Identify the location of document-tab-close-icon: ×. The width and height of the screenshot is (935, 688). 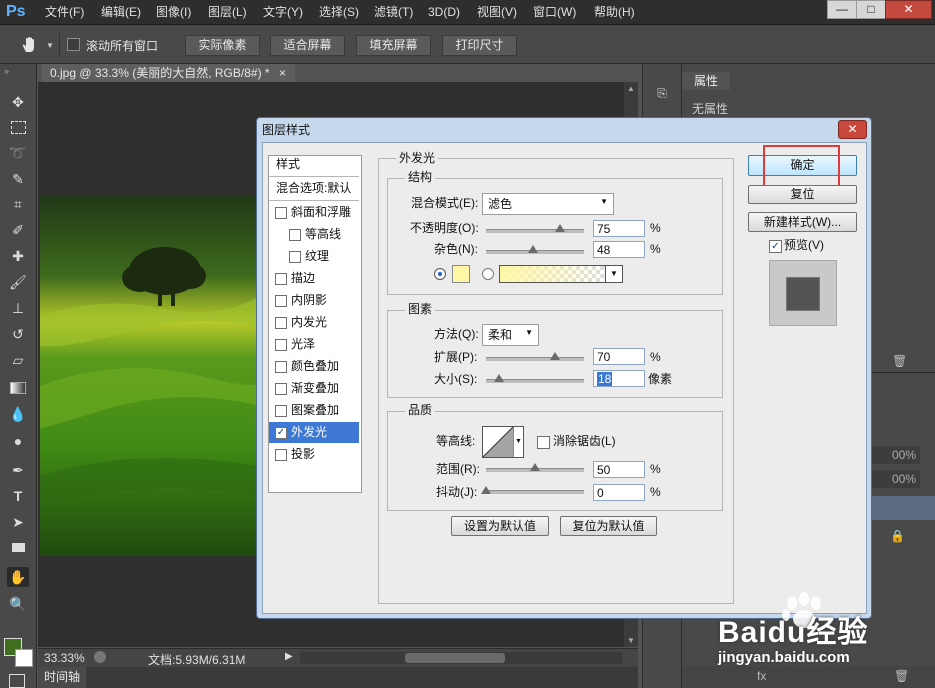
(282, 73).